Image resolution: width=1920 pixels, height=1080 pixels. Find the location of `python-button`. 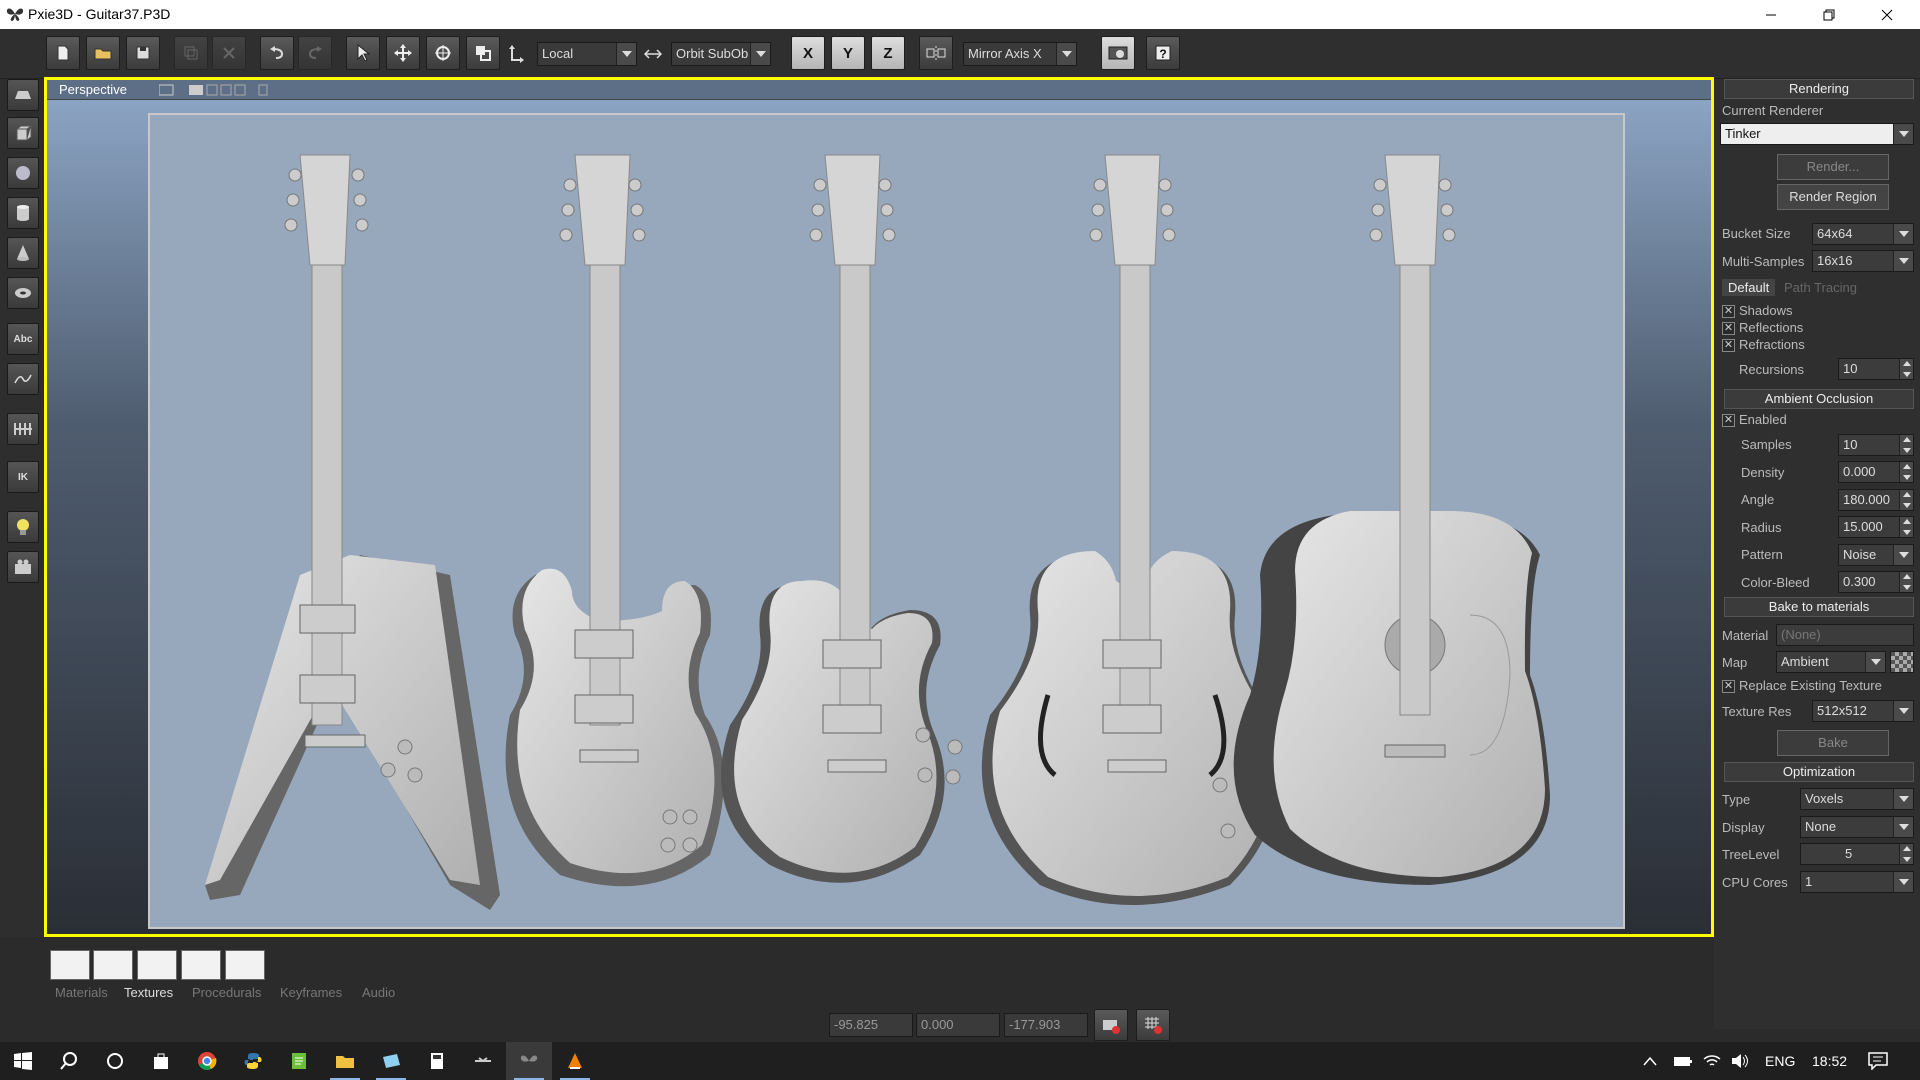

python-button is located at coordinates (253, 1061).